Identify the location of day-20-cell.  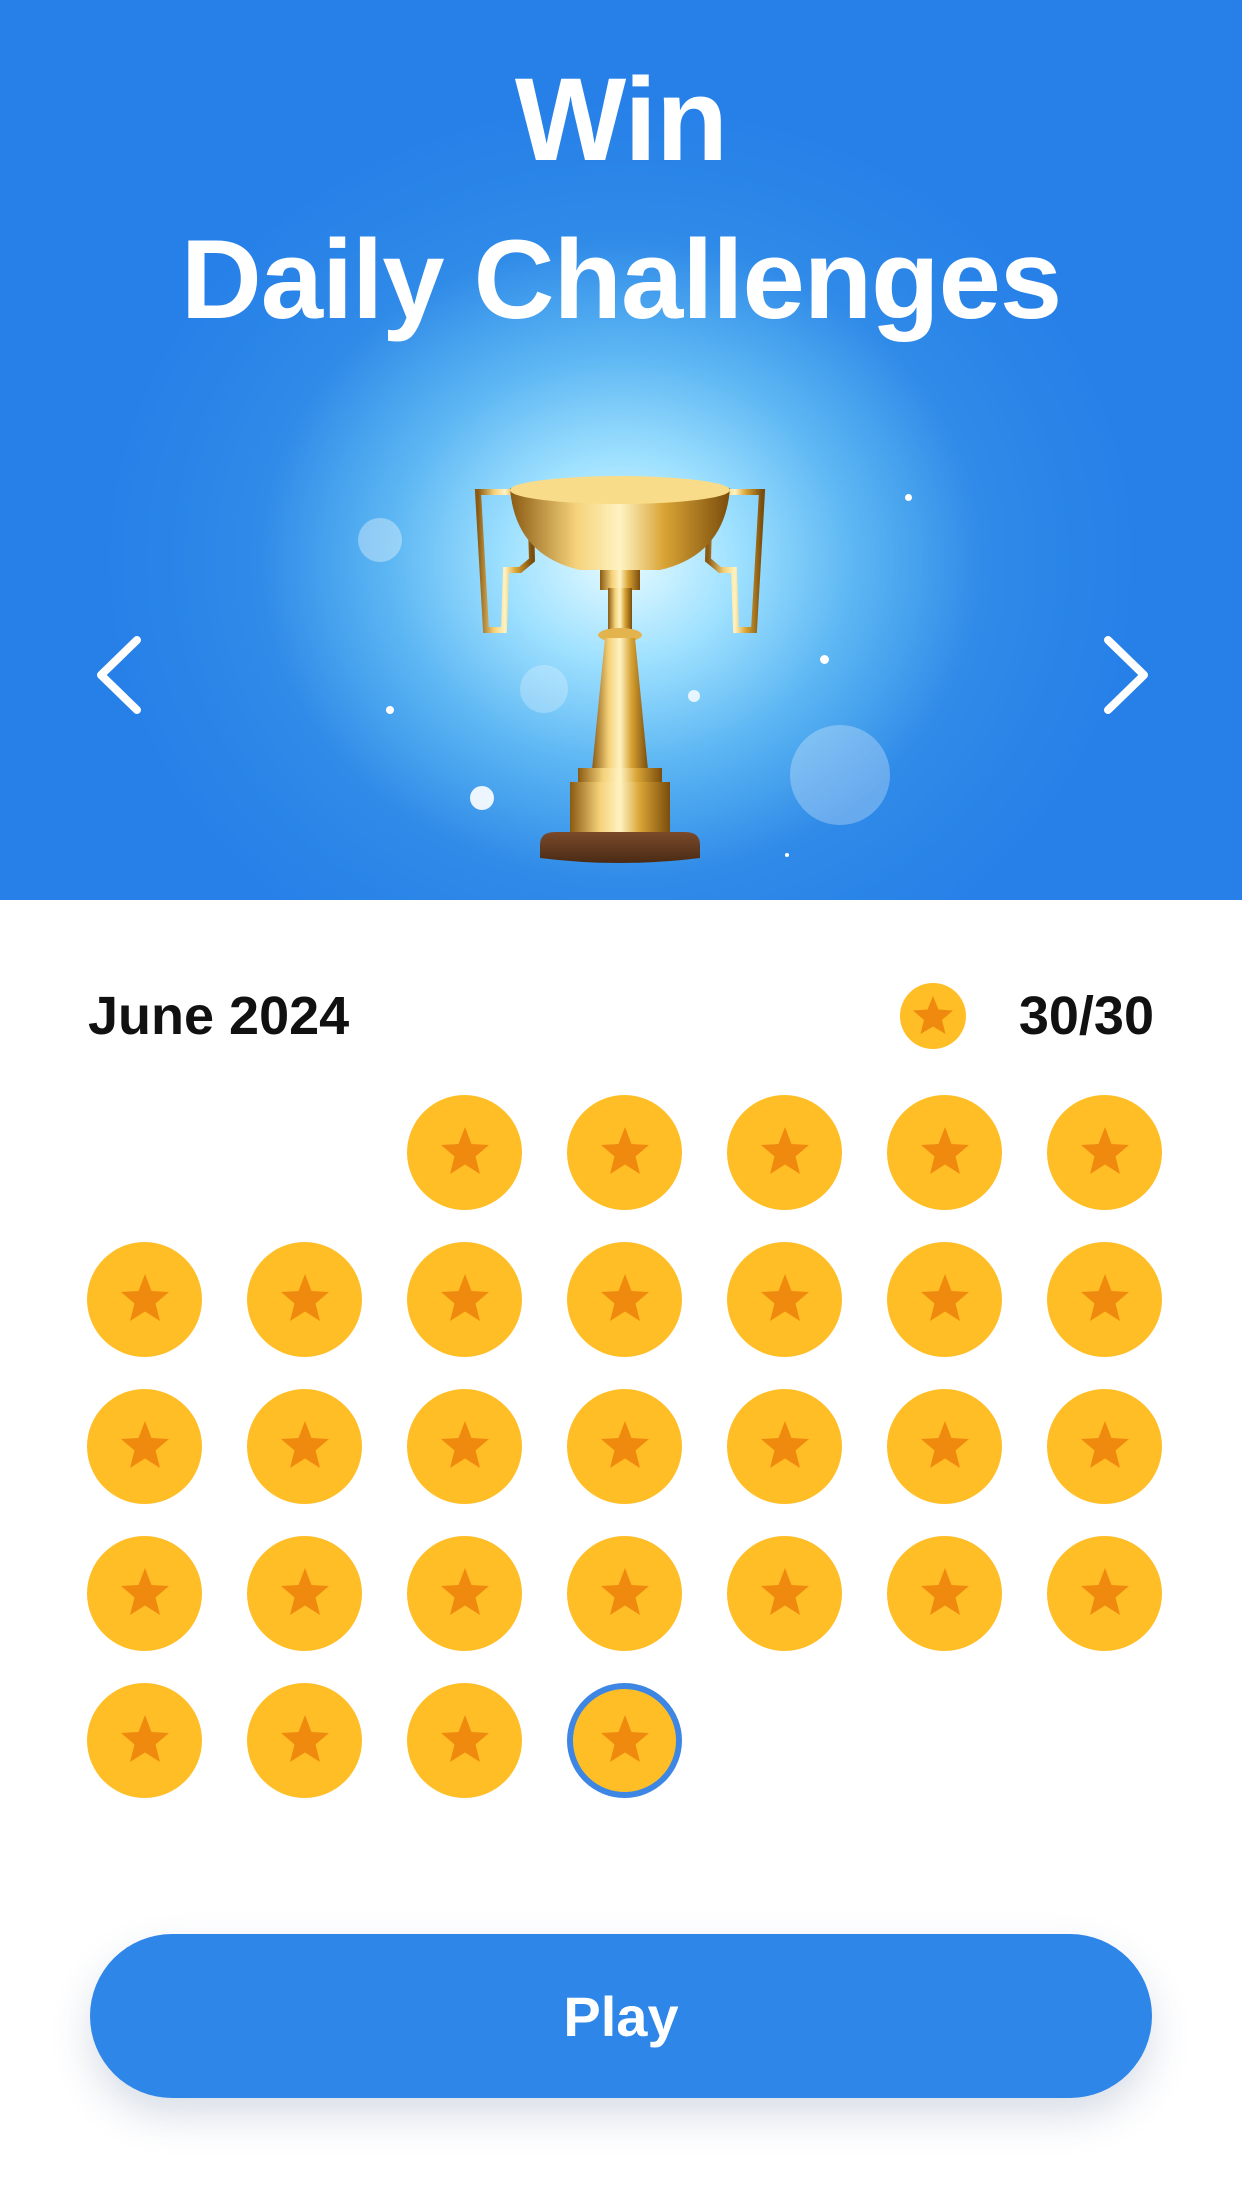
(144, 1593).